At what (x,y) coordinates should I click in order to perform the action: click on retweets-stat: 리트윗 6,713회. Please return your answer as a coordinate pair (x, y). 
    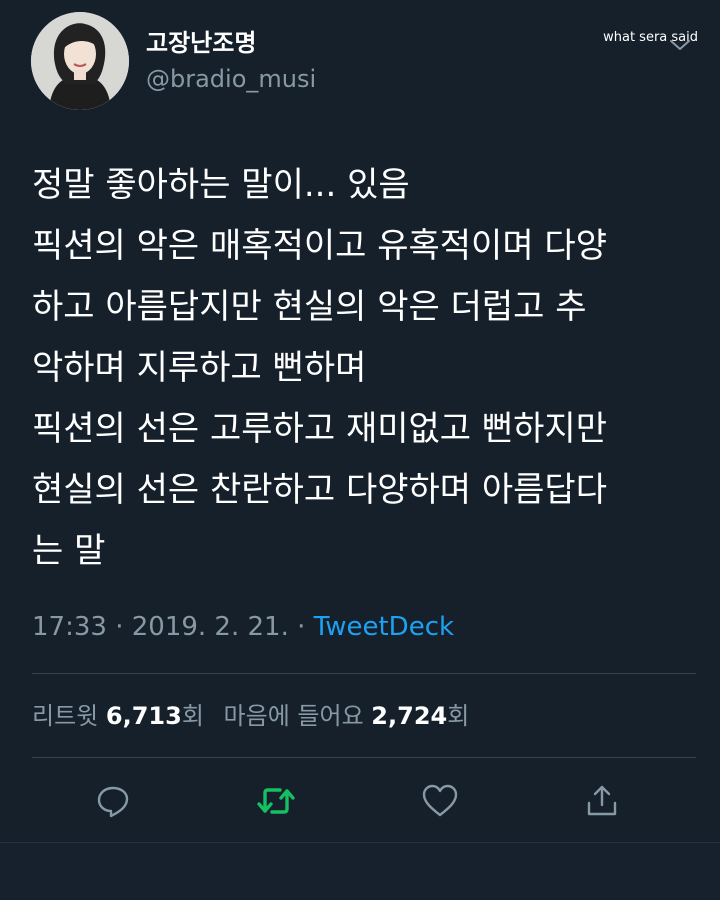
    Looking at the image, I should click on (118, 716).